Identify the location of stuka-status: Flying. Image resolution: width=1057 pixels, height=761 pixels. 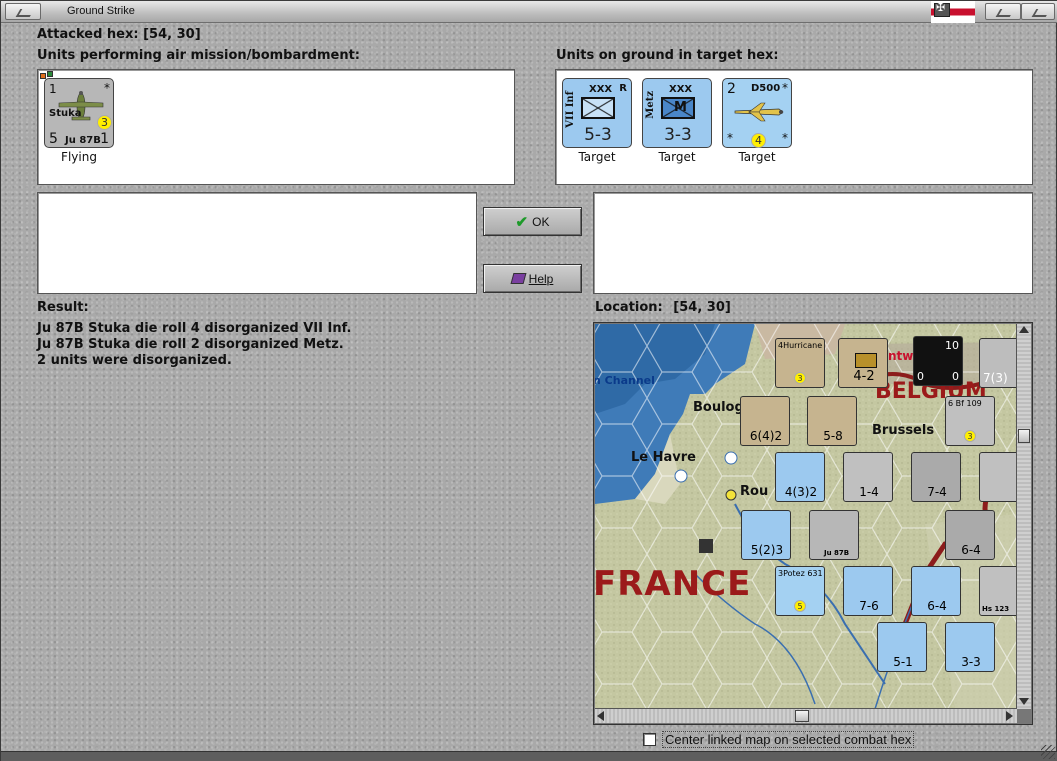
(79, 157).